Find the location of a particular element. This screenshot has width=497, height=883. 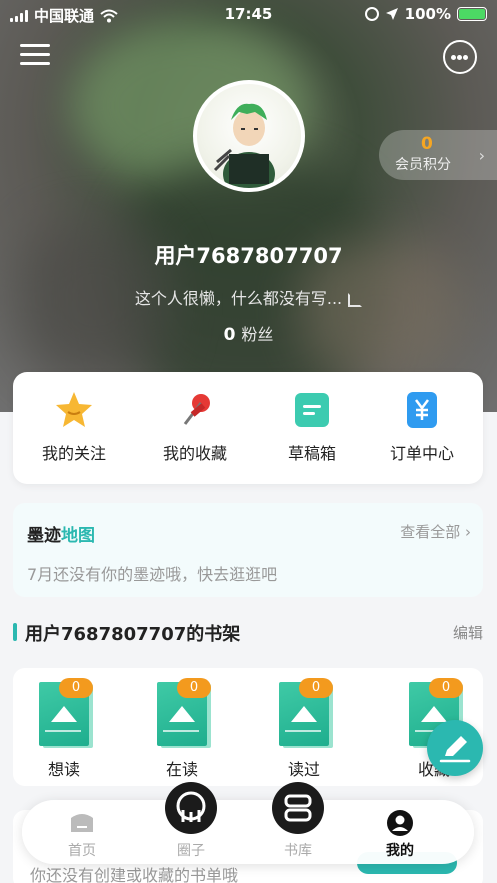

tab-label: 我的 is located at coordinates (400, 851).